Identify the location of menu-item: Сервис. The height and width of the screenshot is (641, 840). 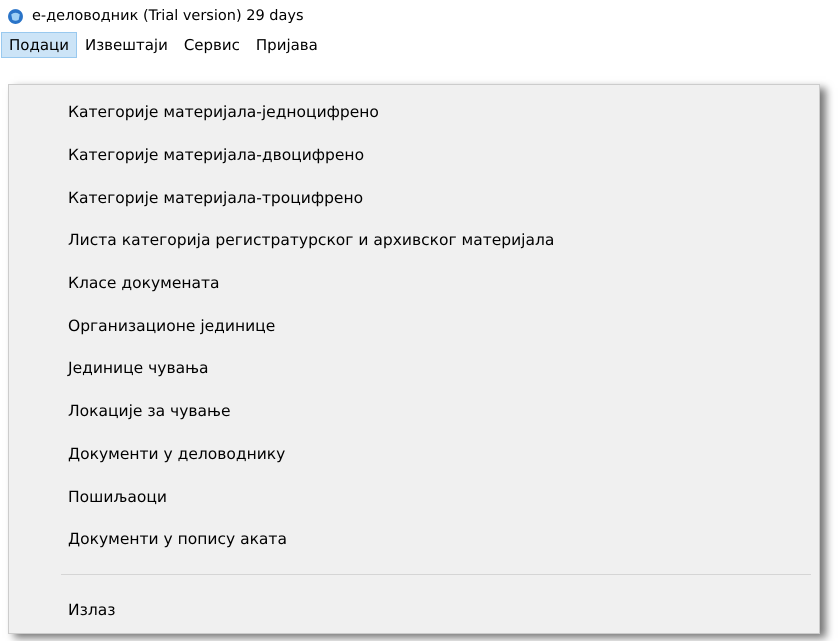
(212, 45).